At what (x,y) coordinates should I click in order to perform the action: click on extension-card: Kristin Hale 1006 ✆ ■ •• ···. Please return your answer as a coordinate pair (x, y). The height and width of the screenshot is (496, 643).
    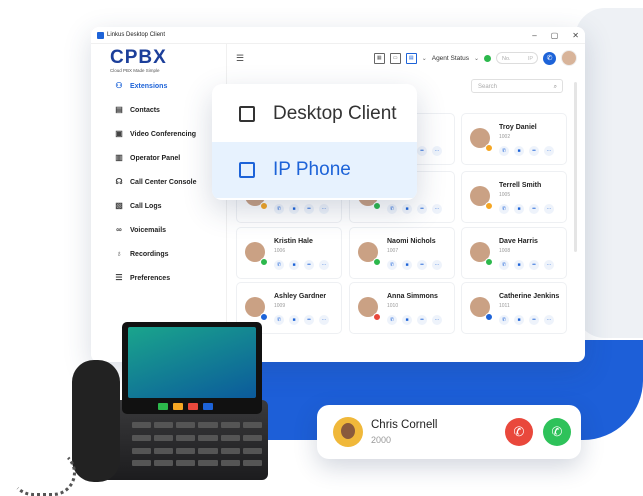
    Looking at the image, I should click on (289, 253).